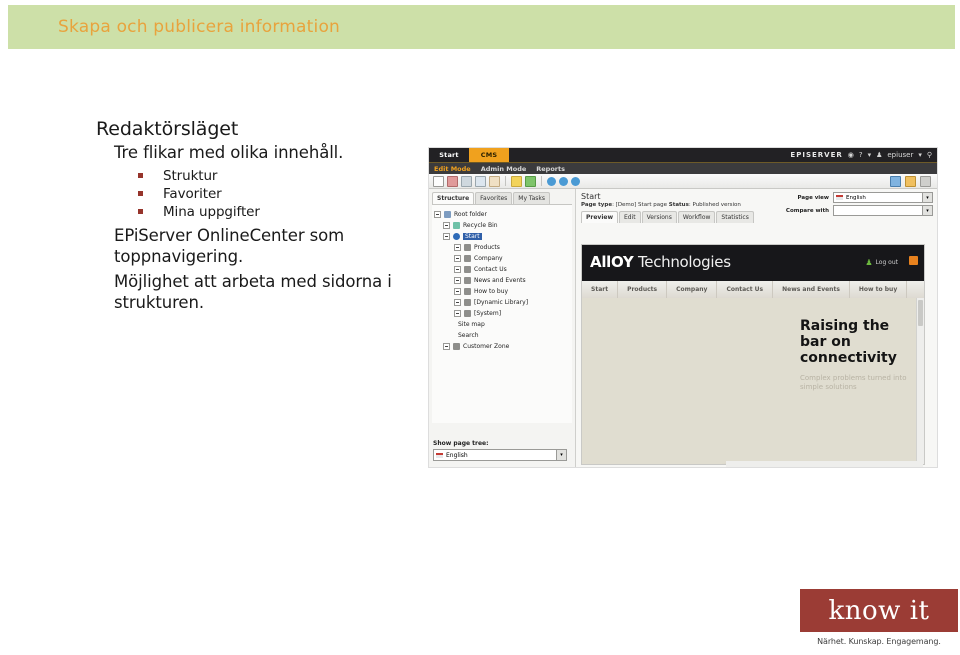 This screenshot has width=960, height=655. What do you see at coordinates (745, 289) in the screenshot?
I see `alloy-nav-contact-us: Contact Us` at bounding box center [745, 289].